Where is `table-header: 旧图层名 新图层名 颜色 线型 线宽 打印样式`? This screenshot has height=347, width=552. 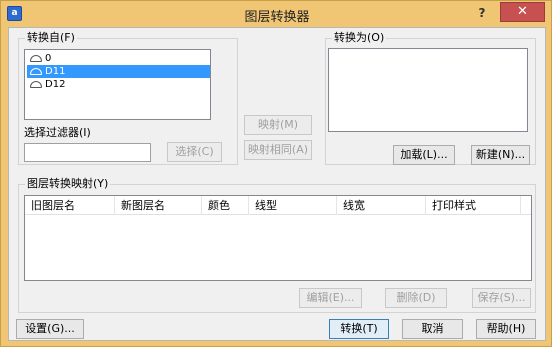 table-header: 旧图层名 新图层名 颜色 线型 线宽 打印样式 is located at coordinates (278, 205).